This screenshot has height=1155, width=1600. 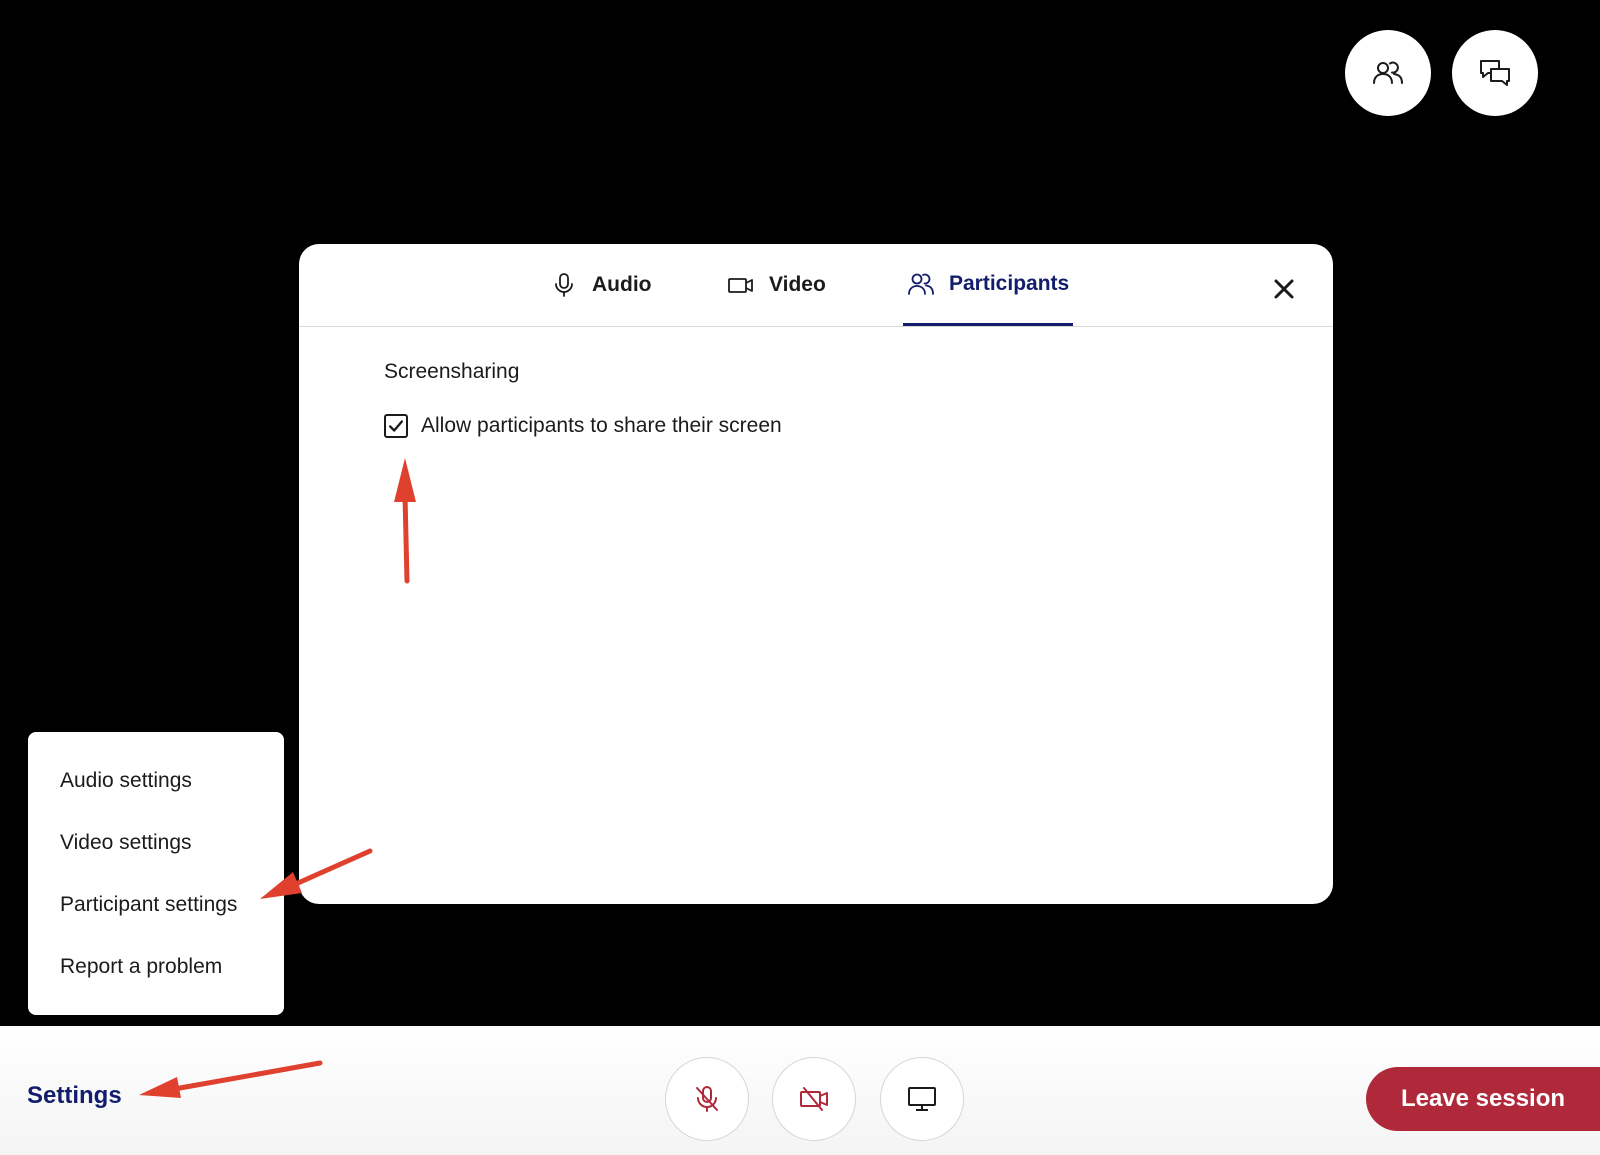 I want to click on camera-off-button, so click(x=814, y=1099).